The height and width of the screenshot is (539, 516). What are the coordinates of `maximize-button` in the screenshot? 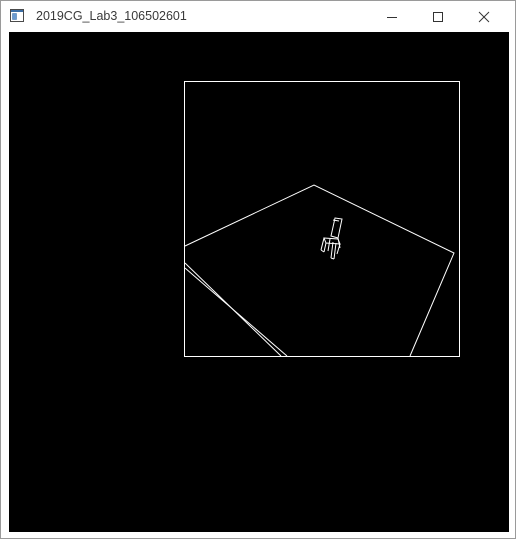 It's located at (438, 16).